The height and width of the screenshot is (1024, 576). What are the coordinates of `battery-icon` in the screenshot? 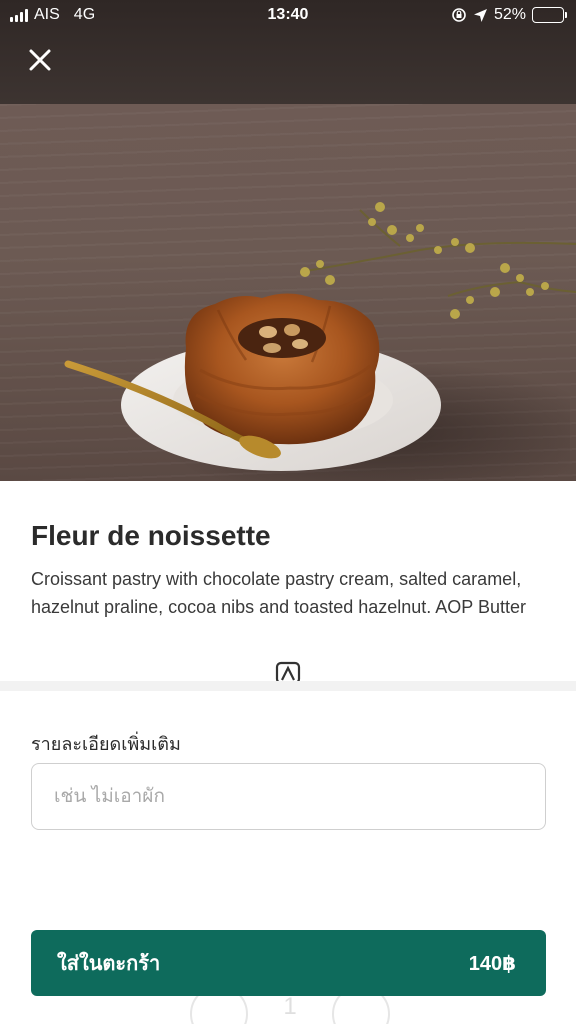 It's located at (549, 15).